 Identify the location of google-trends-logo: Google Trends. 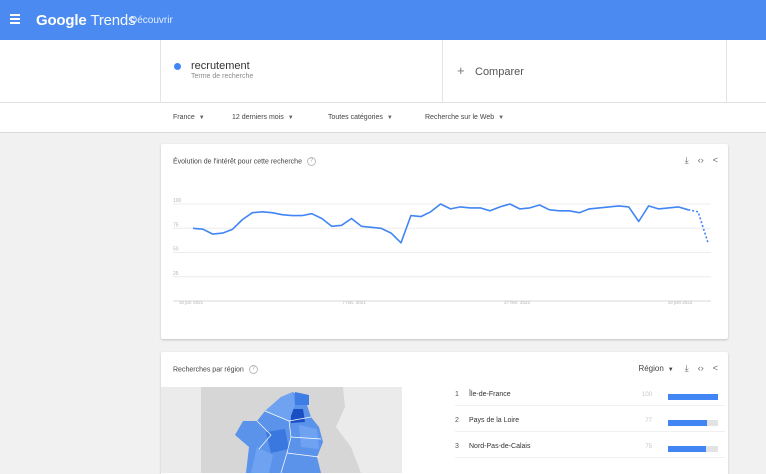
(86, 20).